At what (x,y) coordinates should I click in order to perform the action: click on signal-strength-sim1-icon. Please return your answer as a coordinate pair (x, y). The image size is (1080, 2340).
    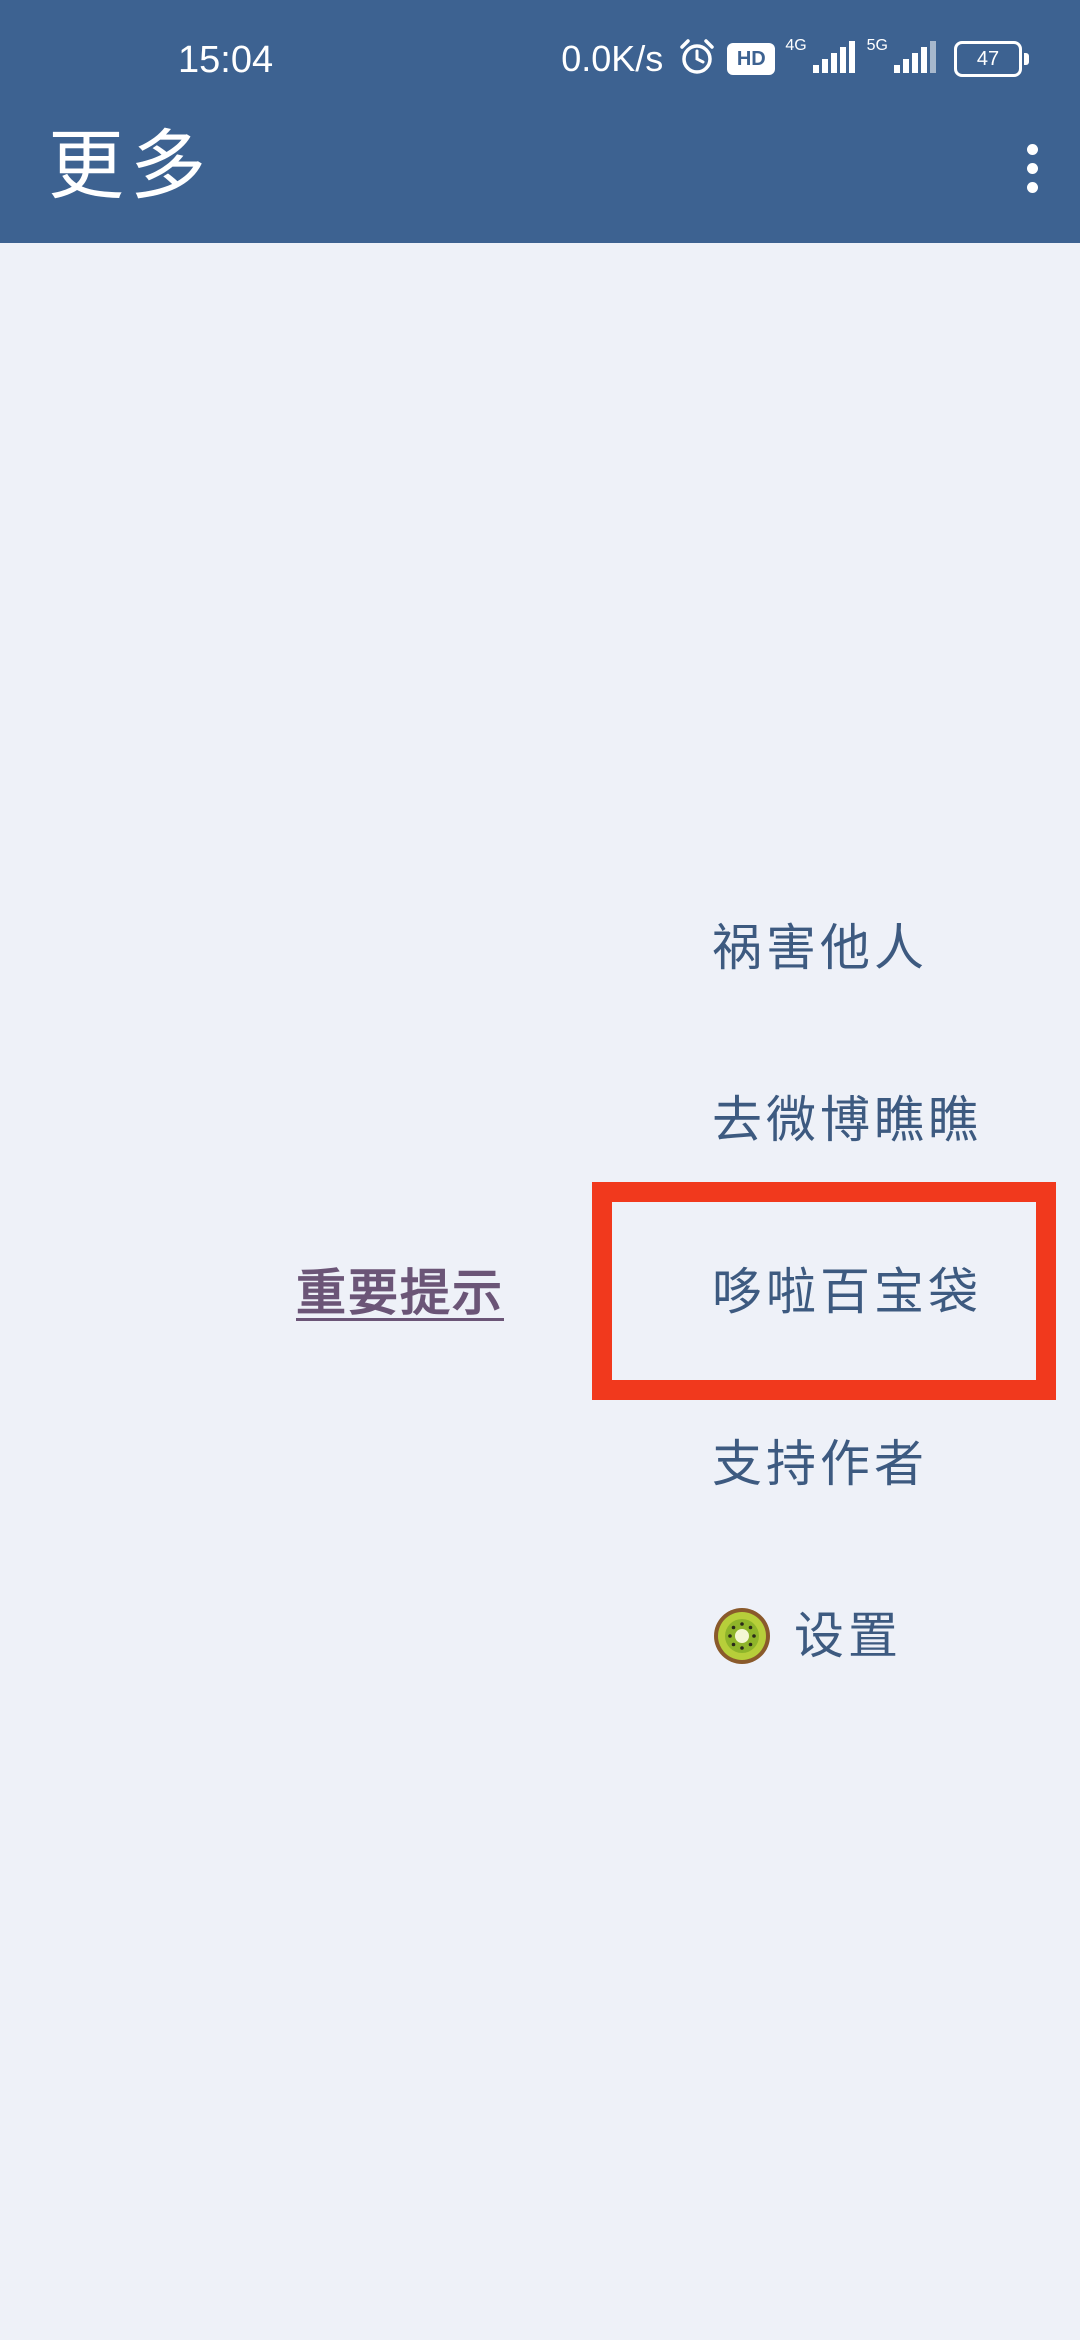
    Looking at the image, I should click on (834, 59).